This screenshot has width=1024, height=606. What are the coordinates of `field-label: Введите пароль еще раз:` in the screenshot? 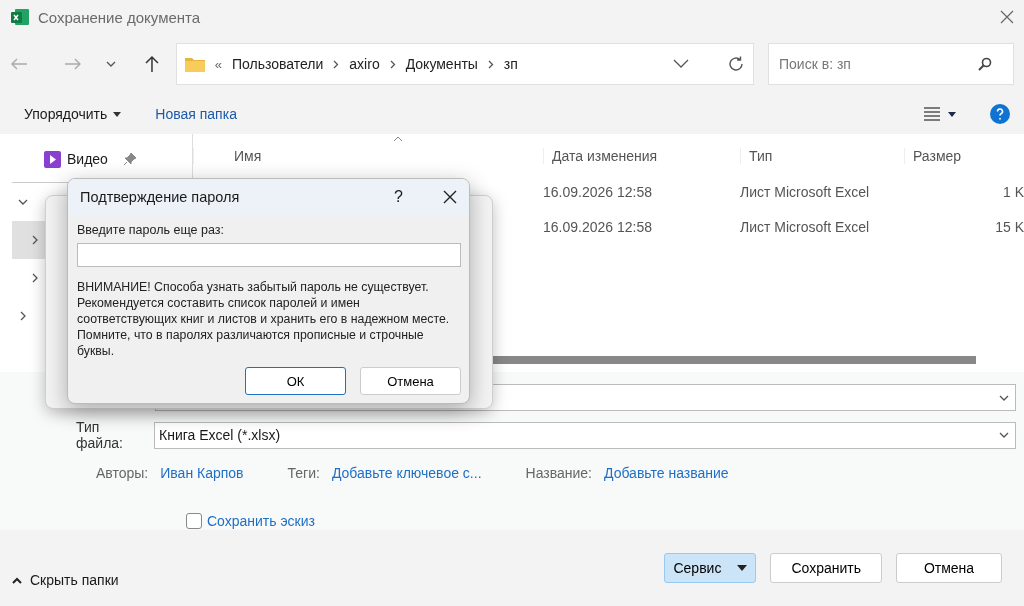 It's located at (151, 230).